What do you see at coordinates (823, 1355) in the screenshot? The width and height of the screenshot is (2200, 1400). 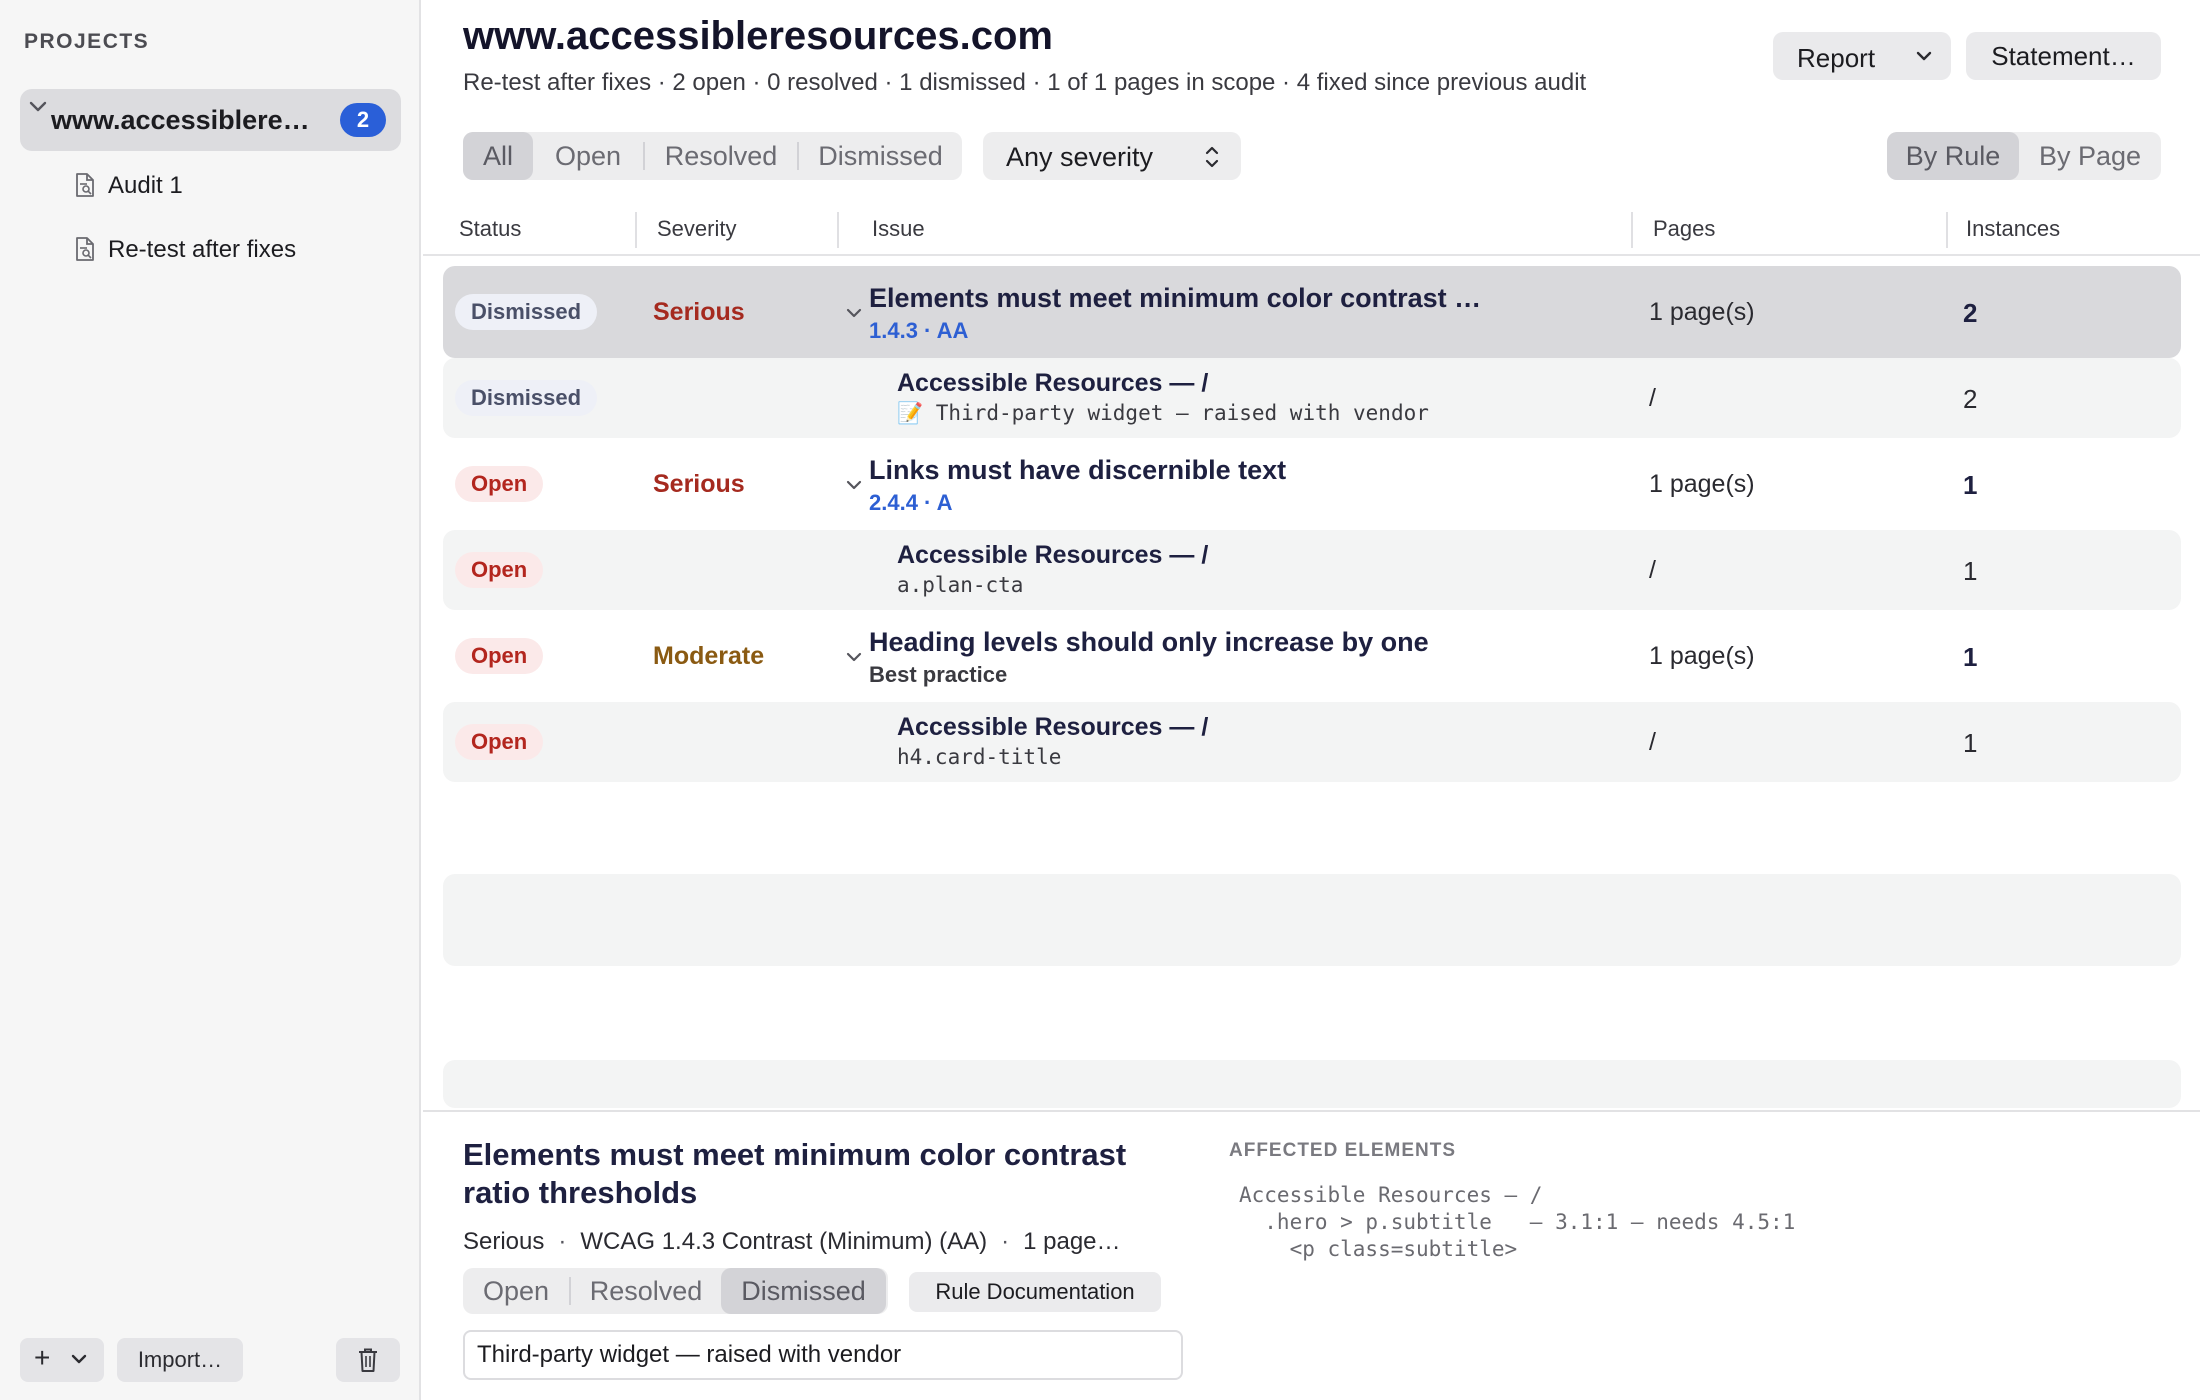 I see `dismiss-note-field: Third-party widget — raised with vendor` at bounding box center [823, 1355].